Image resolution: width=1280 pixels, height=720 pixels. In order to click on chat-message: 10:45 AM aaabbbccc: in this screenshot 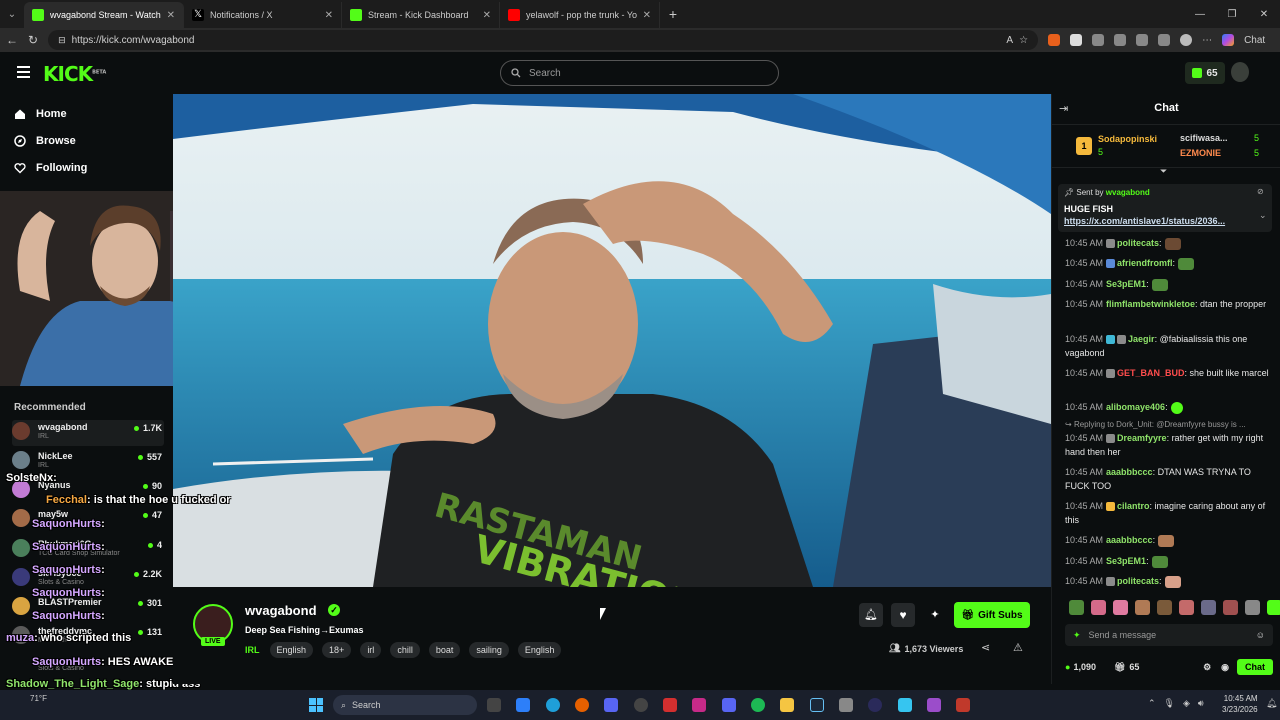, I will do `click(1170, 540)`.